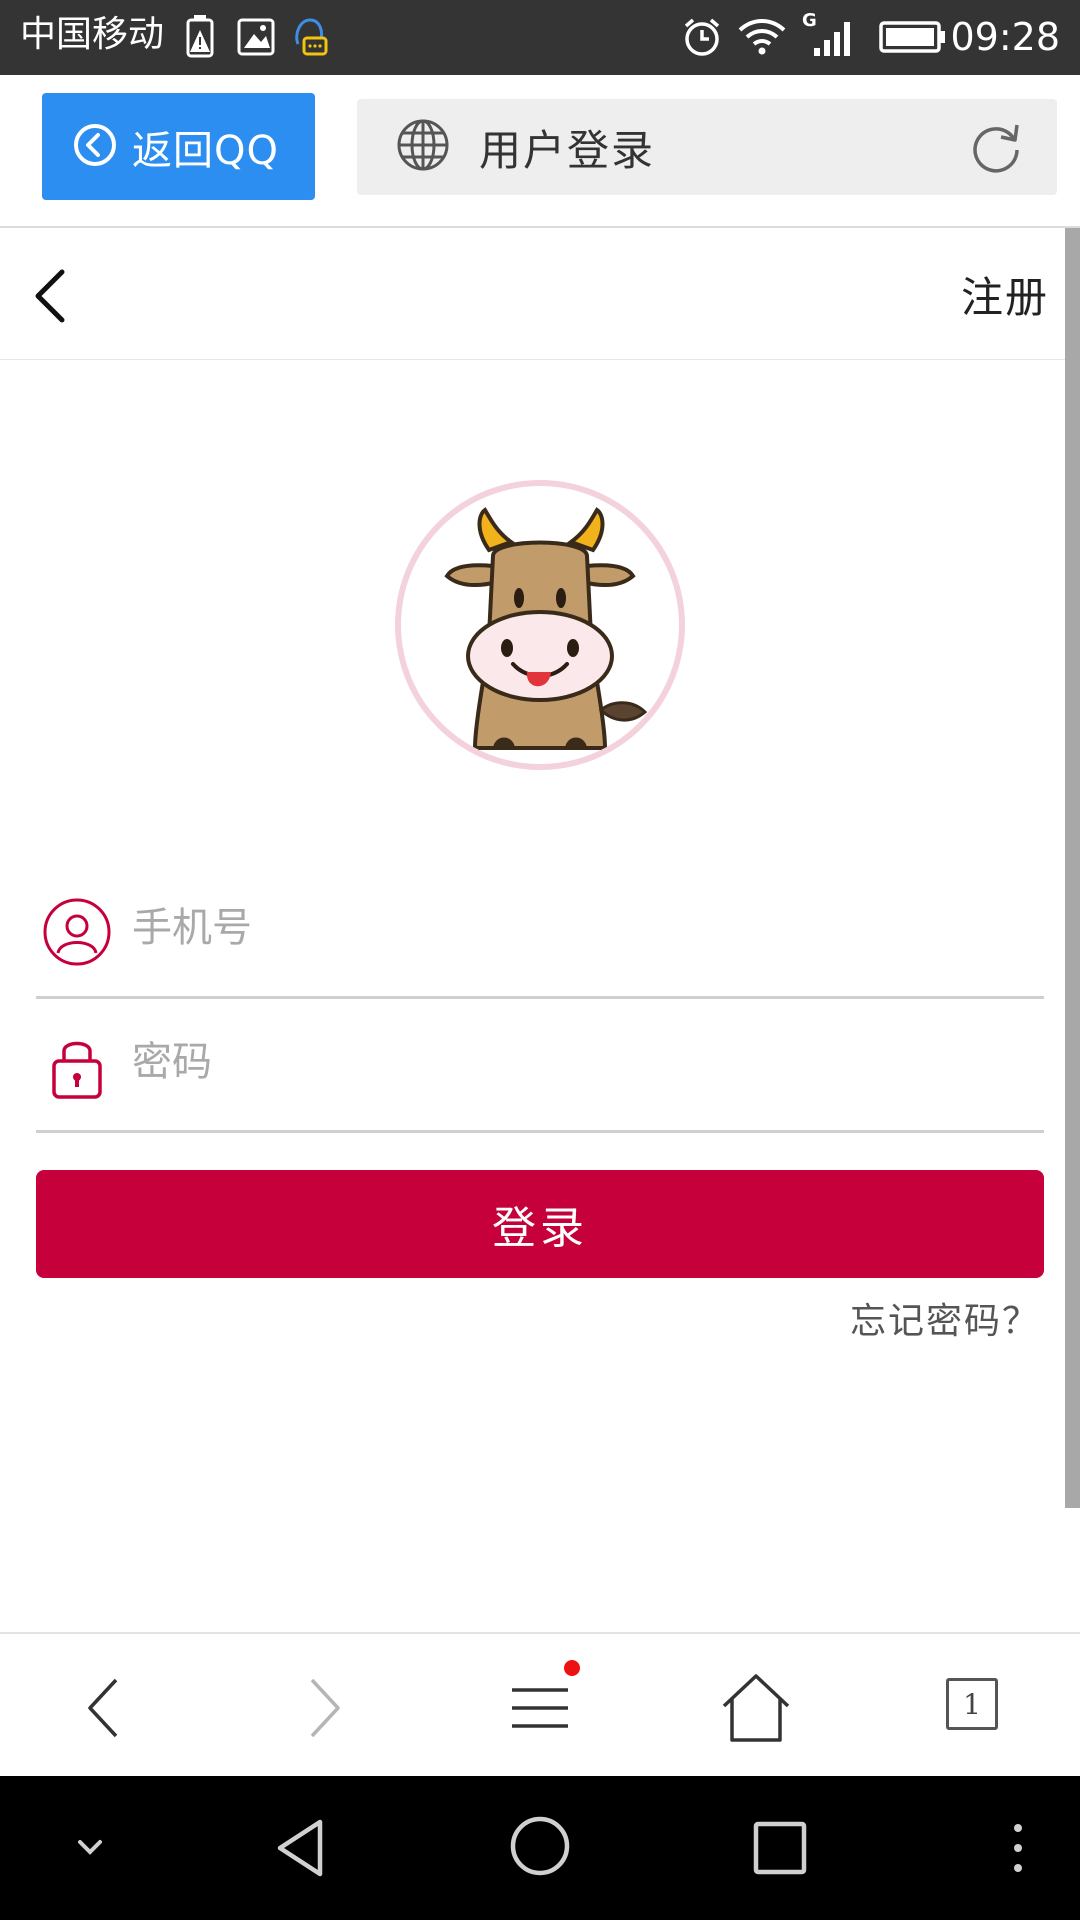 The width and height of the screenshot is (1080, 1920). I want to click on login-button: 登录, so click(540, 1224).